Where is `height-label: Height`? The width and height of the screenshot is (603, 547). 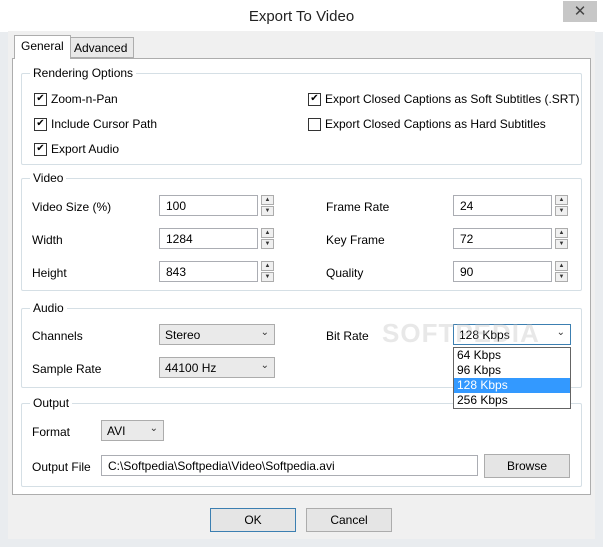
height-label: Height is located at coordinates (49, 273).